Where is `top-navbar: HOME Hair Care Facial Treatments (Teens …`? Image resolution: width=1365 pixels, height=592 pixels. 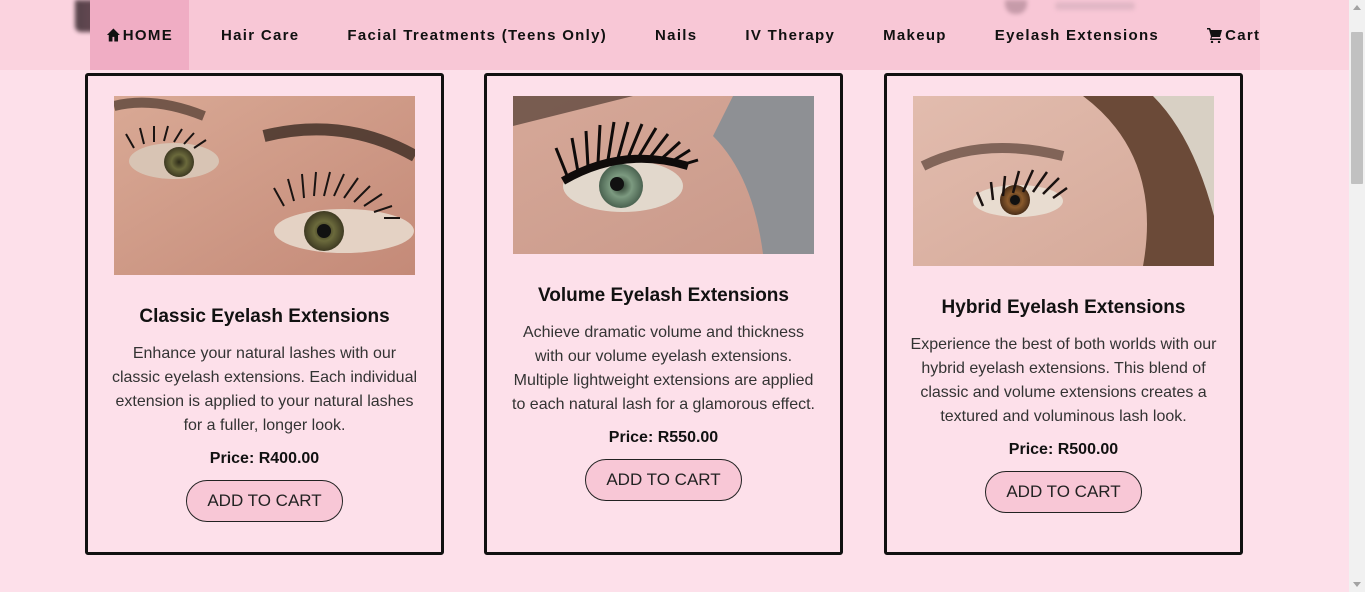
top-navbar: HOME Hair Care Facial Treatments (Teens … is located at coordinates (674, 35).